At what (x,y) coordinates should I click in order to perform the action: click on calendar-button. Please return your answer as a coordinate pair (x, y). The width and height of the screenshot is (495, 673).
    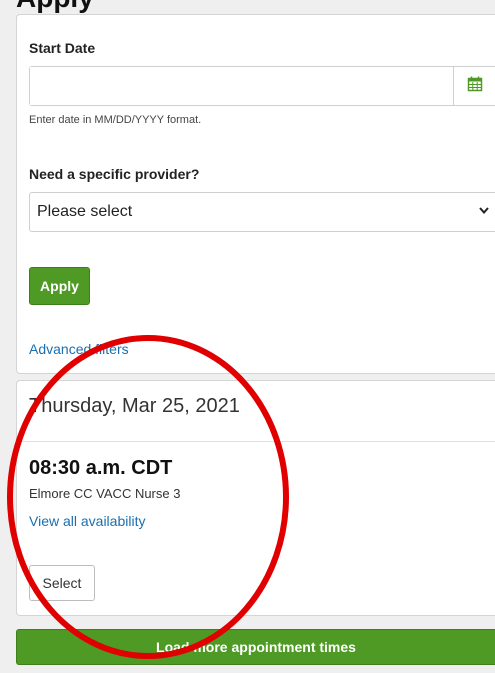
    Looking at the image, I should click on (474, 86).